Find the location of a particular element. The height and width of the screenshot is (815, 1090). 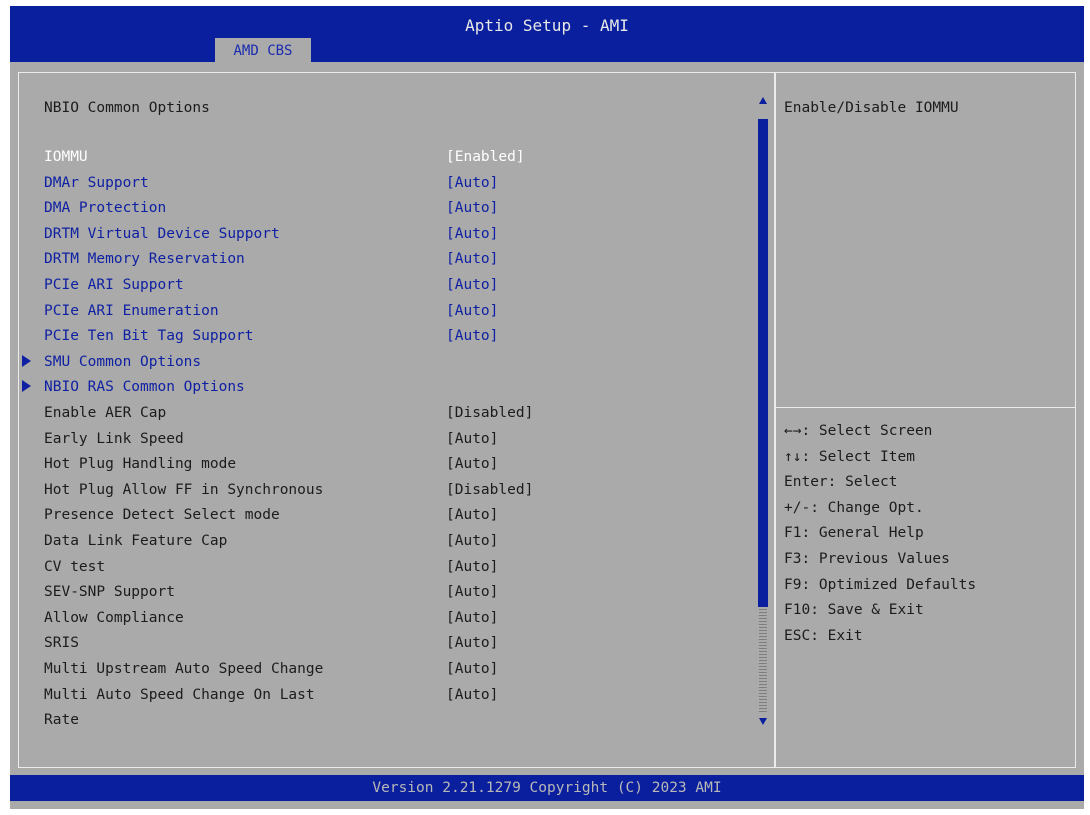

help-description: Enable/Disable IOMMU is located at coordinates (871, 108).